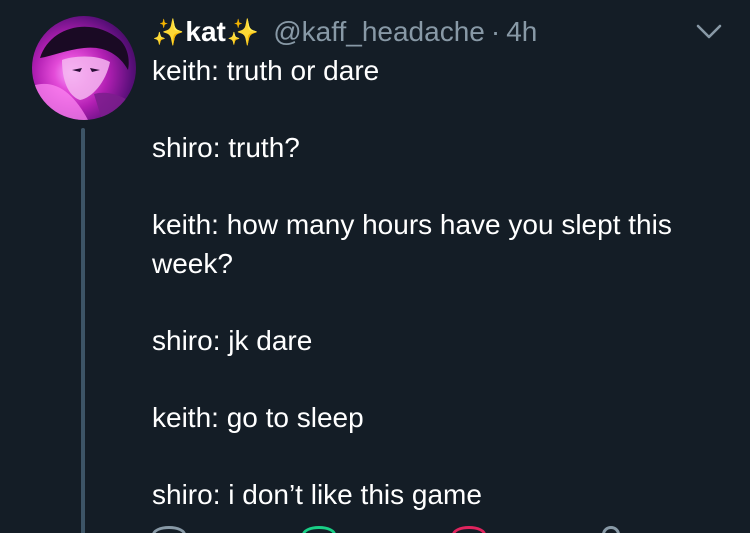 Image resolution: width=750 pixels, height=533 pixels. Describe the element at coordinates (319, 529) in the screenshot. I see `retweet-icon` at that location.